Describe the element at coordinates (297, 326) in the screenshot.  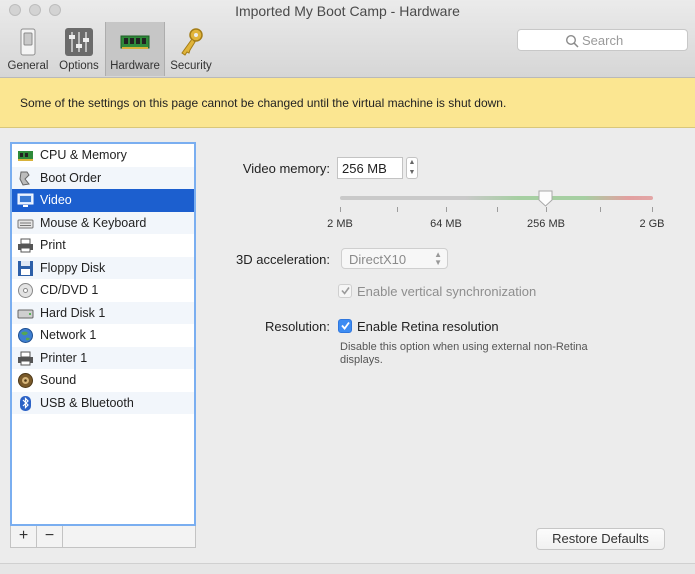
I see `resolution-label: Resolution:` at that location.